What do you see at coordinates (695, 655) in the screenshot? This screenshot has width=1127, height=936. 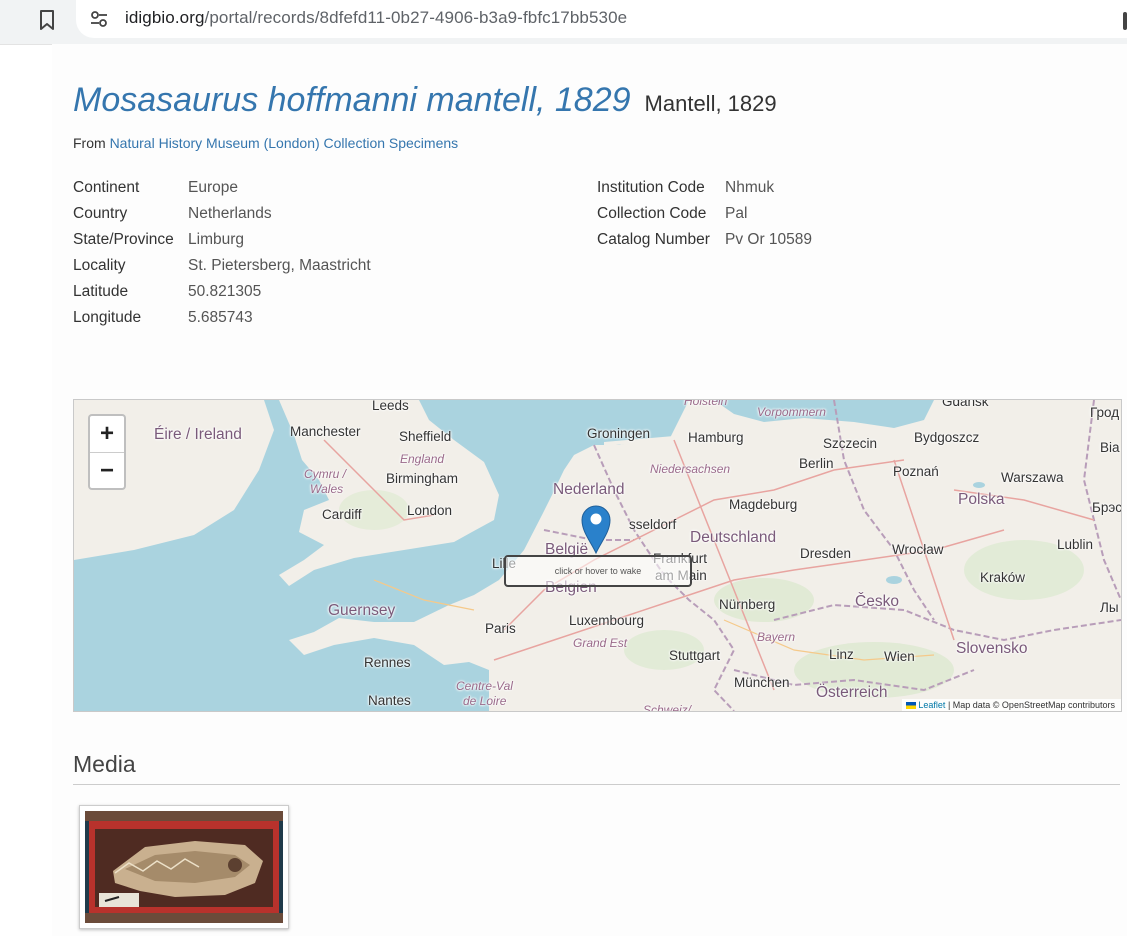 I see `map-label: Stuttgart` at bounding box center [695, 655].